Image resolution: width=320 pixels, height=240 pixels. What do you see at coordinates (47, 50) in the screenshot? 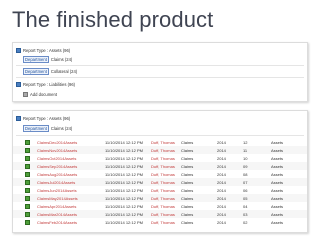
I see `group-header-label: Report Type : Assets (96)` at bounding box center [47, 50].